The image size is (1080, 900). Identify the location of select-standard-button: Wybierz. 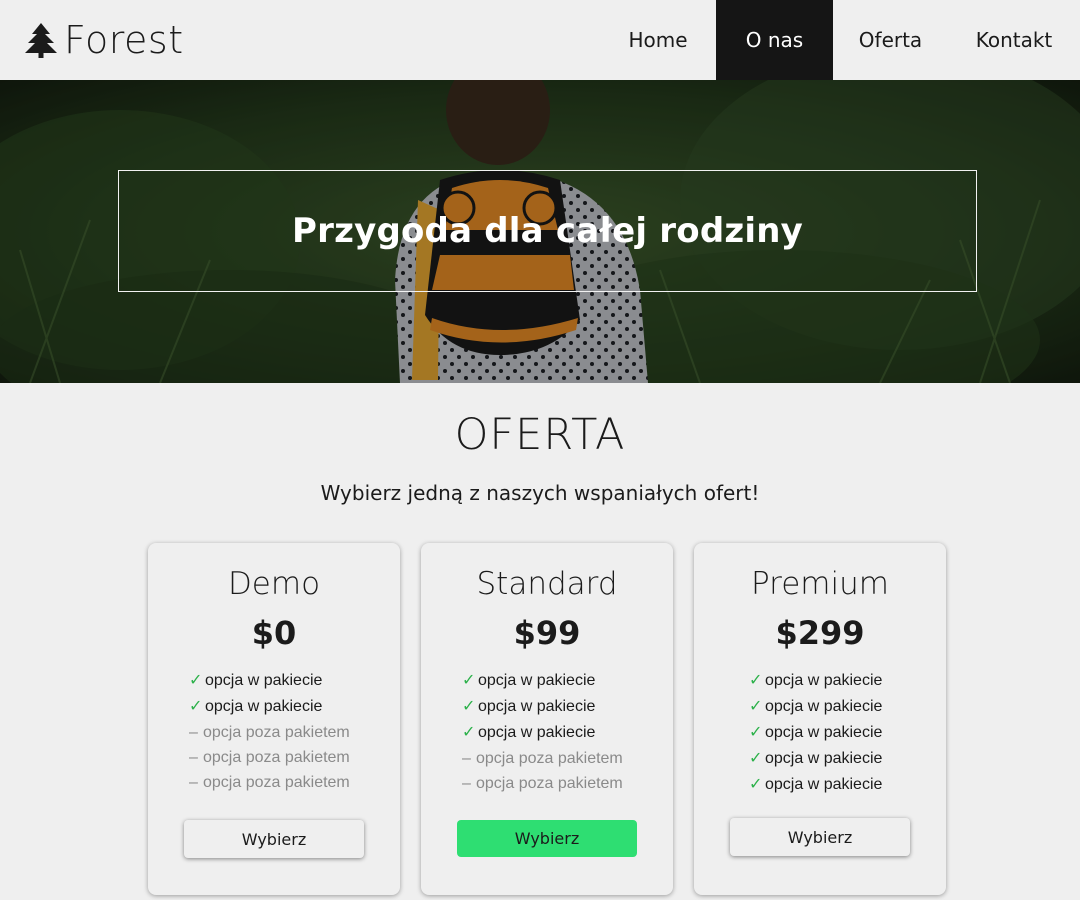
(547, 838).